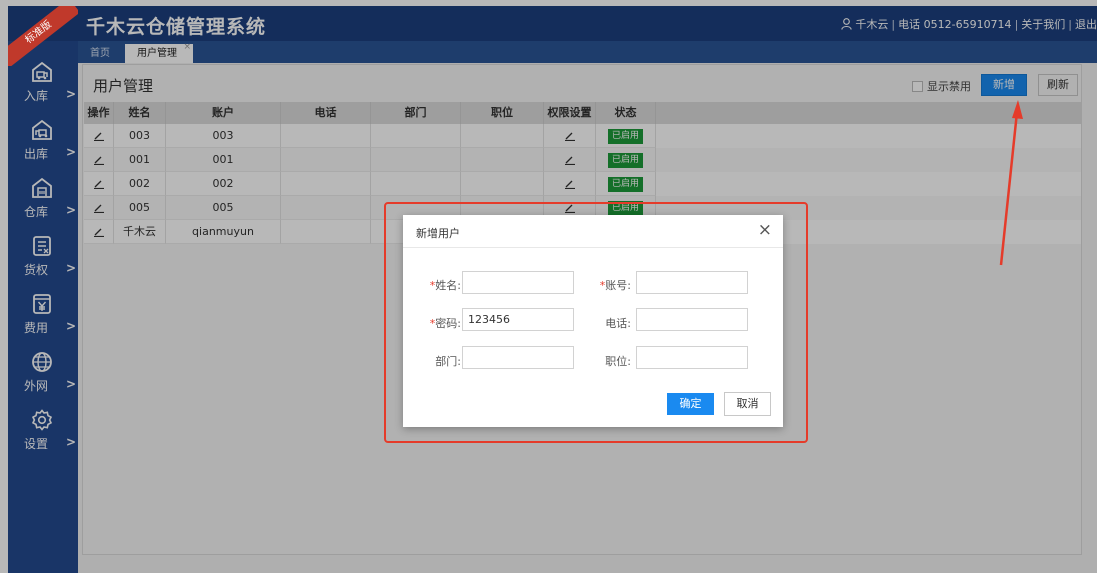  I want to click on account-label: *账号:, so click(608, 285).